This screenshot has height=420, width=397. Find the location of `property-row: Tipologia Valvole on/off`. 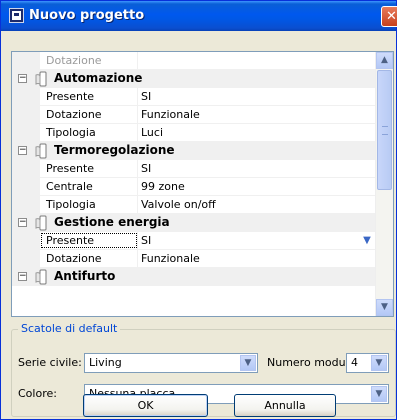

property-row: Tipologia Valvole on/off is located at coordinates (194, 205).